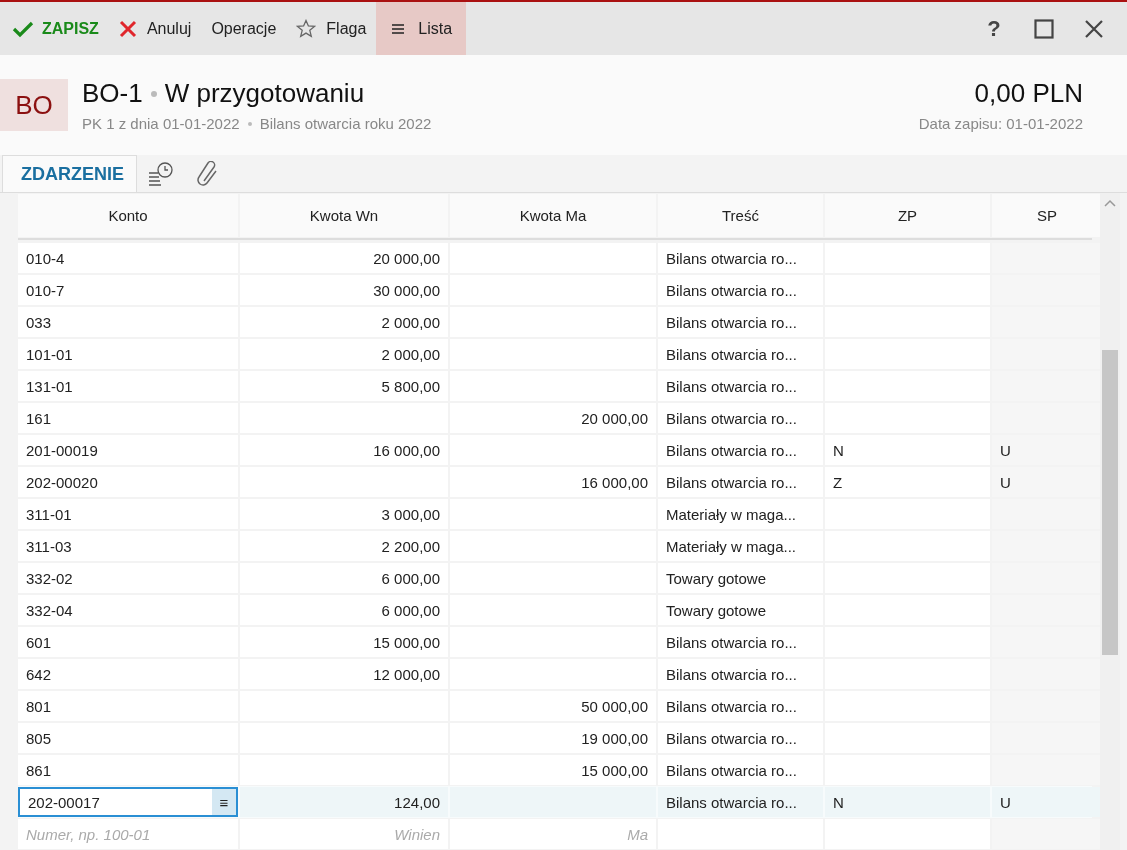 The image size is (1127, 850). What do you see at coordinates (345, 123) in the screenshot?
I see `document-description: Bilans otwarcia roku 2022` at bounding box center [345, 123].